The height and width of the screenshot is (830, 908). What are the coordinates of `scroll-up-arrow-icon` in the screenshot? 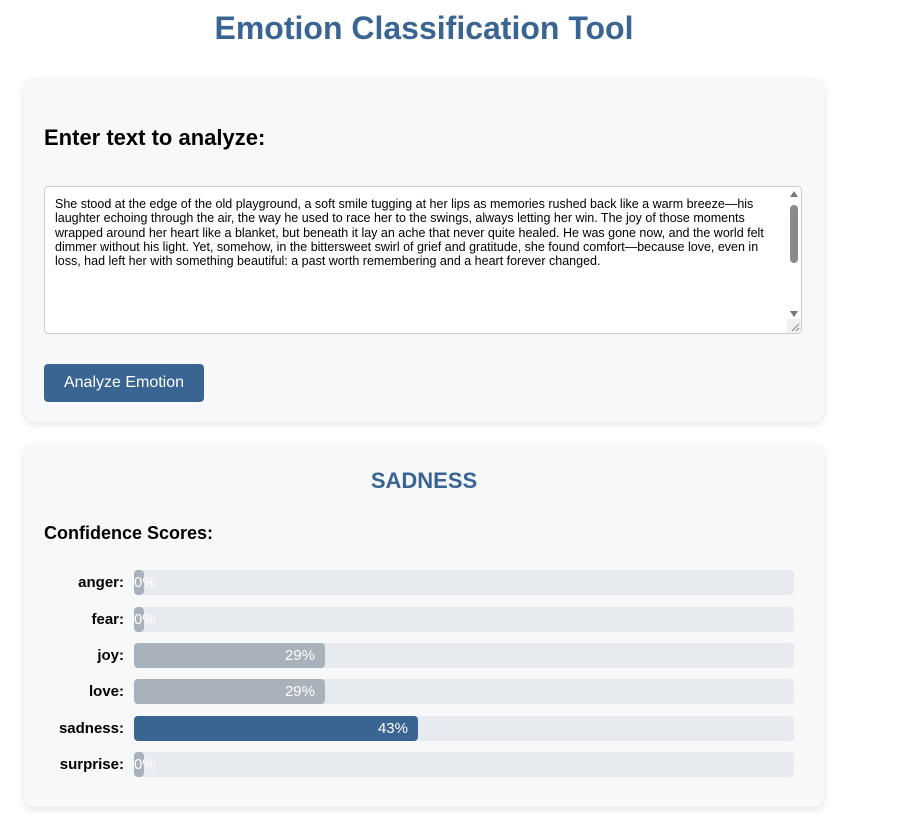 It's located at (794, 194).